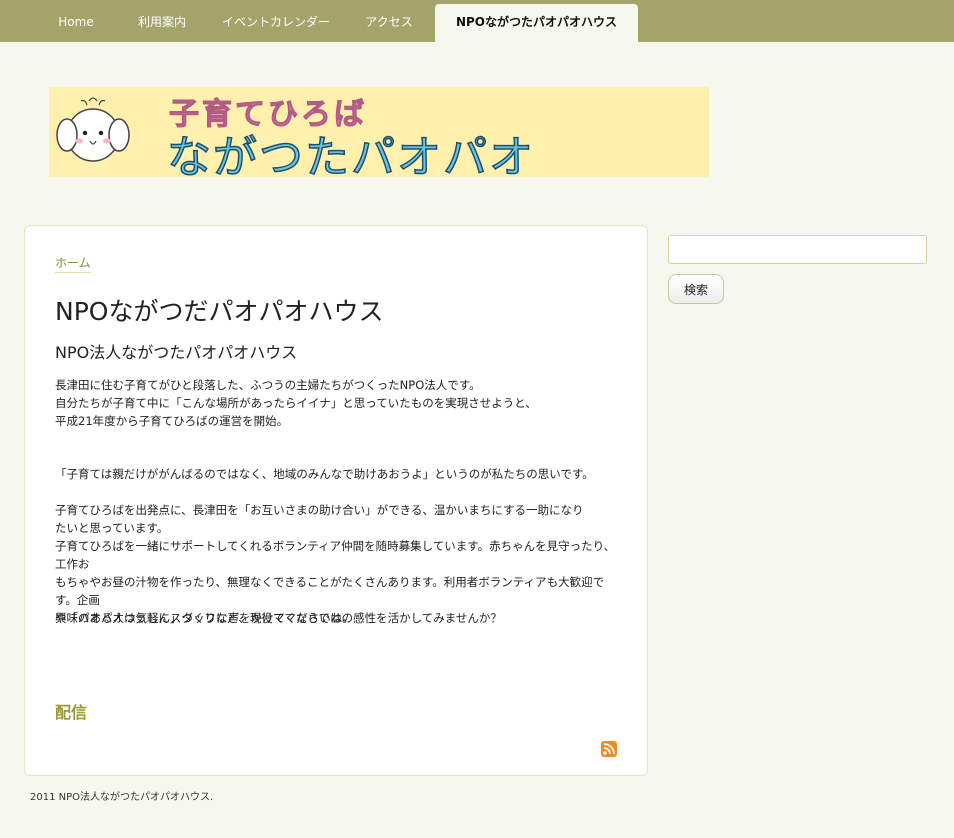 Image resolution: width=954 pixels, height=838 pixels. I want to click on page-title: NPOながつだパオパオハウス, so click(219, 311).